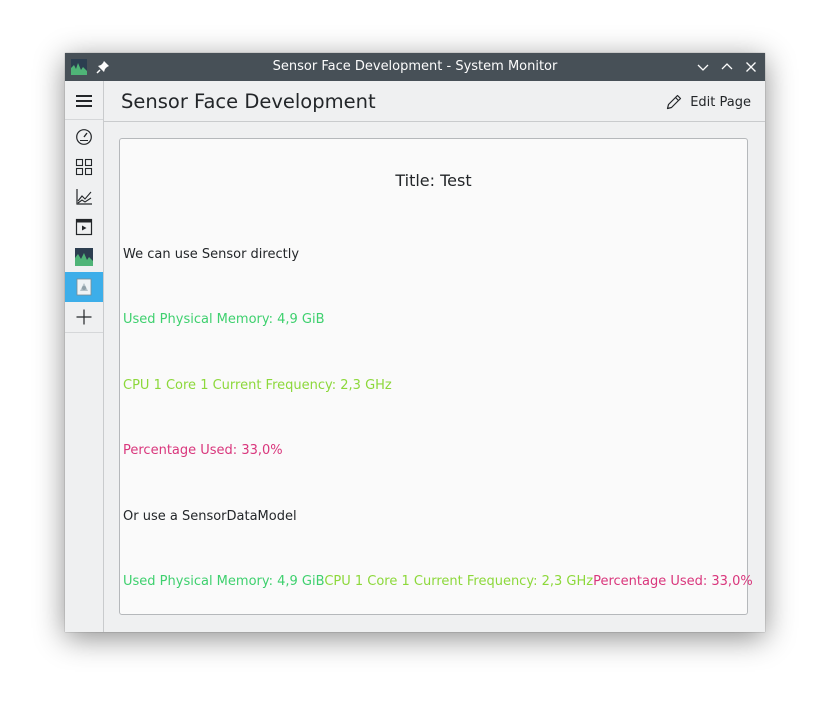  Describe the element at coordinates (433, 180) in the screenshot. I see `face-title: Title: Test` at that location.